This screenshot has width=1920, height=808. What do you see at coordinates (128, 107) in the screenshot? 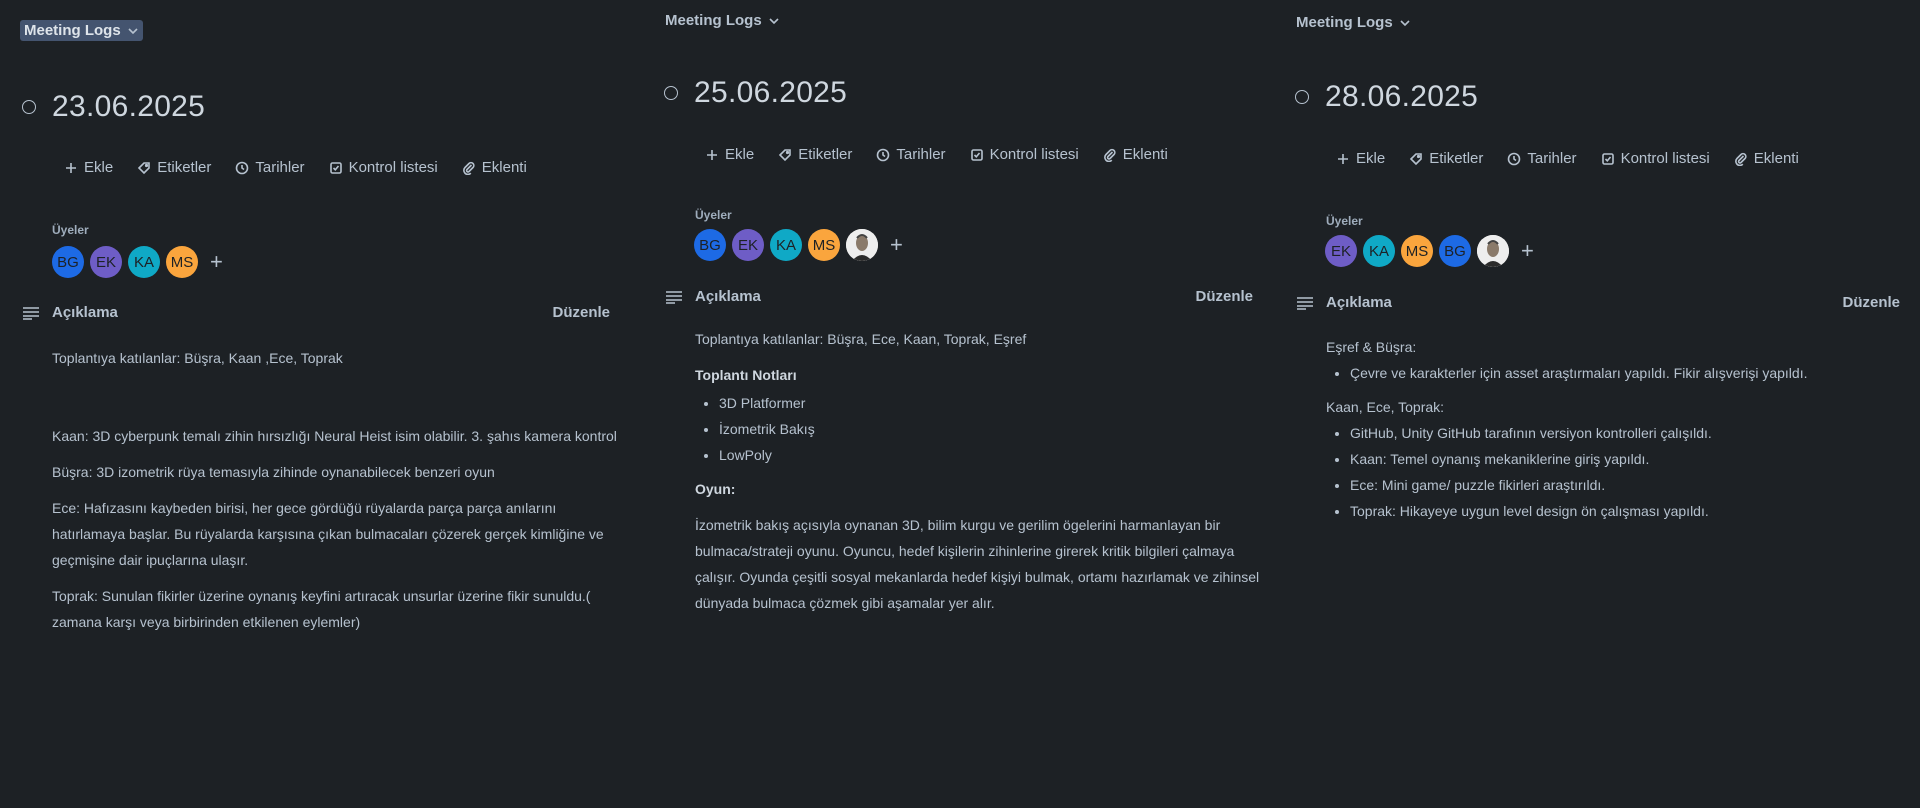
I see `card-title: 23.06.2025` at bounding box center [128, 107].